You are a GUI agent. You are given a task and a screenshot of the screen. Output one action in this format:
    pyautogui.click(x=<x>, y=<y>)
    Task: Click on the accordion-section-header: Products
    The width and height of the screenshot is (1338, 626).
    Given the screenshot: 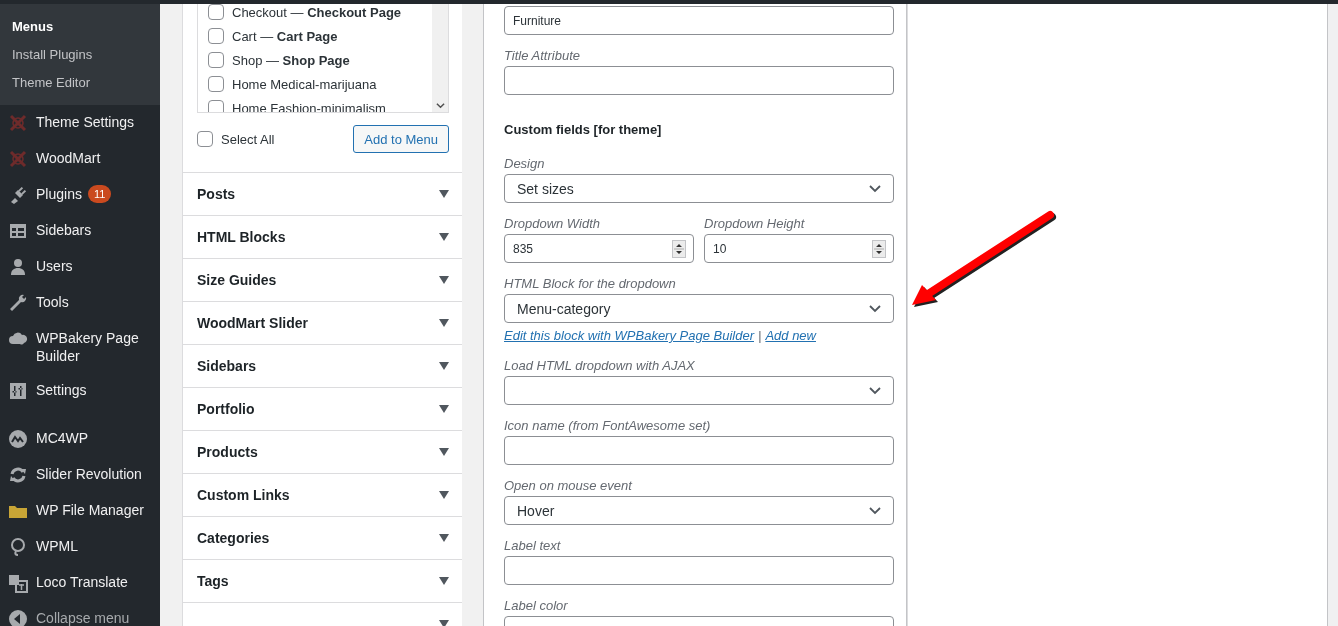 What is the action you would take?
    pyautogui.click(x=322, y=451)
    